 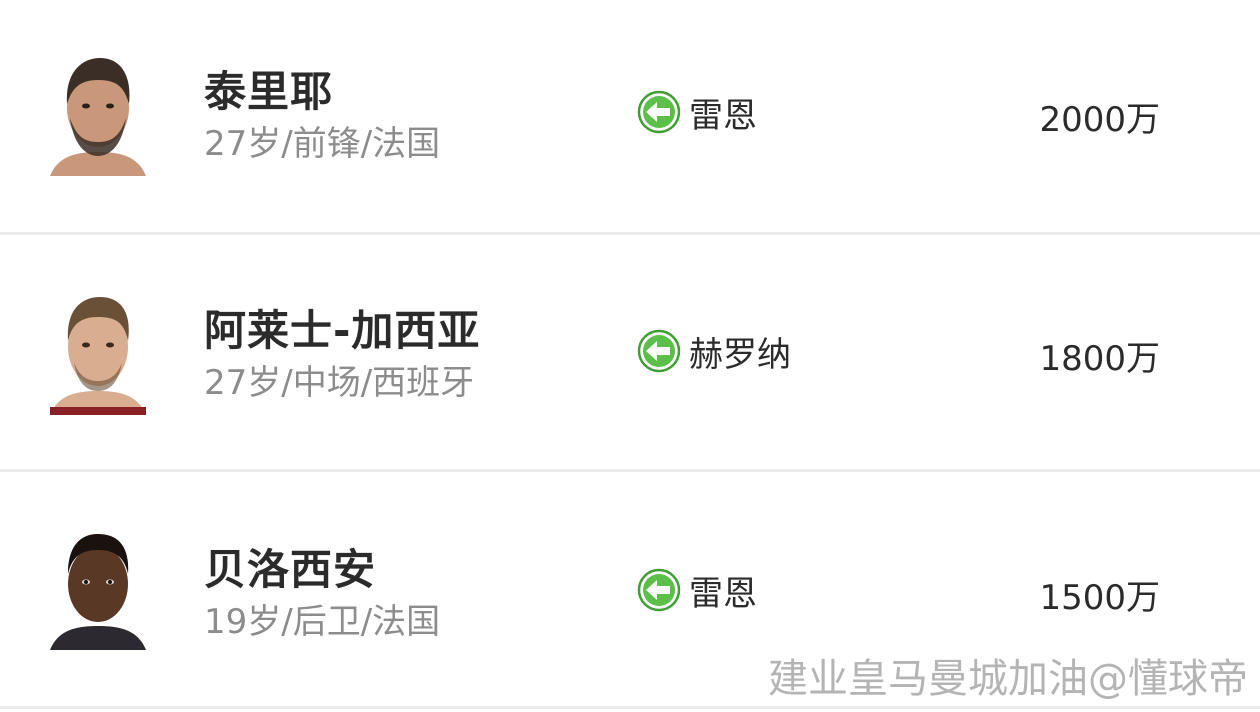 I want to click on transfer-fee: 1800万, so click(x=1099, y=359).